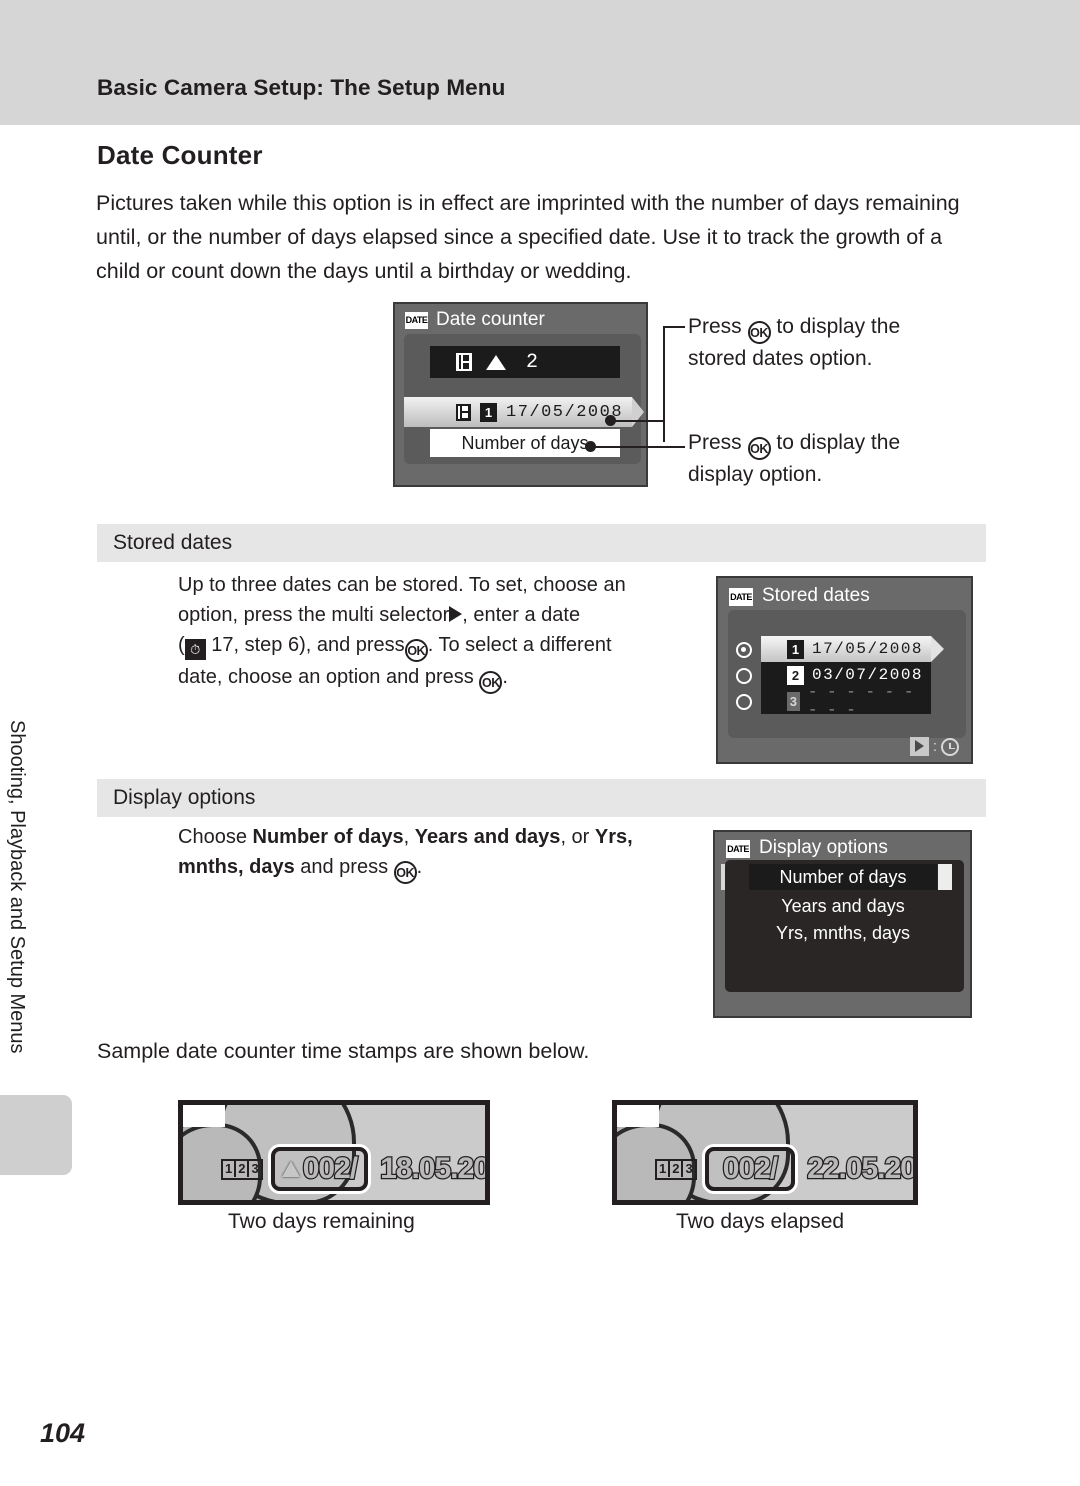 The height and width of the screenshot is (1486, 1080). Describe the element at coordinates (823, 847) in the screenshot. I see `display-options-screen-title: Display options` at that location.